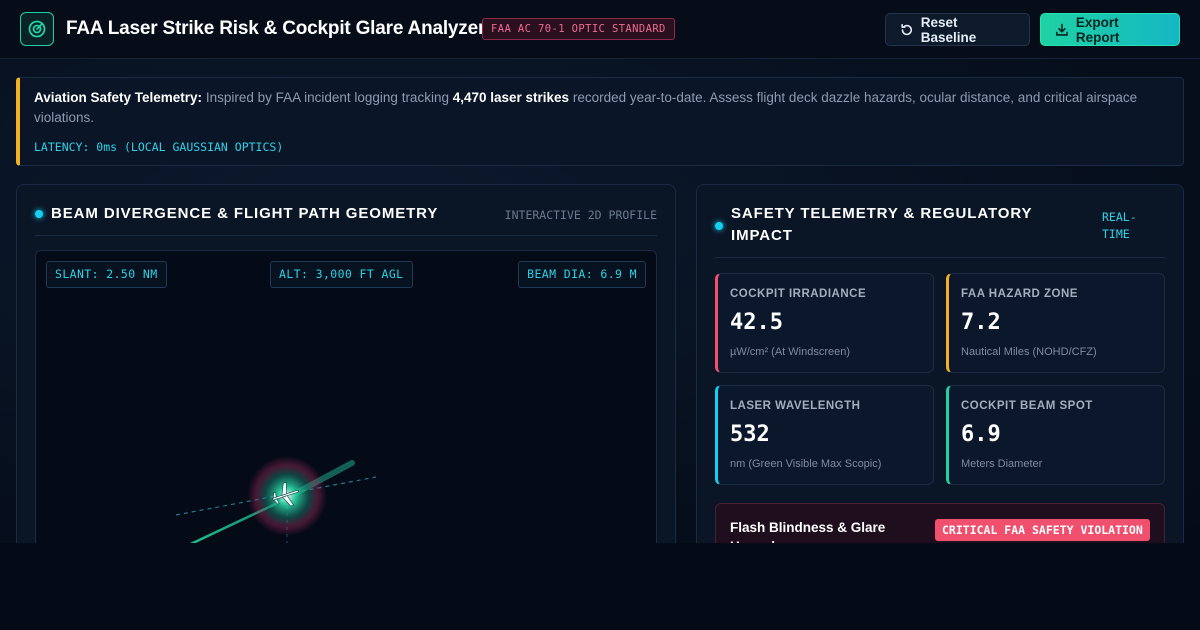 This screenshot has height=630, width=1200. I want to click on banner-lead: Aviation Safety Telemetry:, so click(118, 97).